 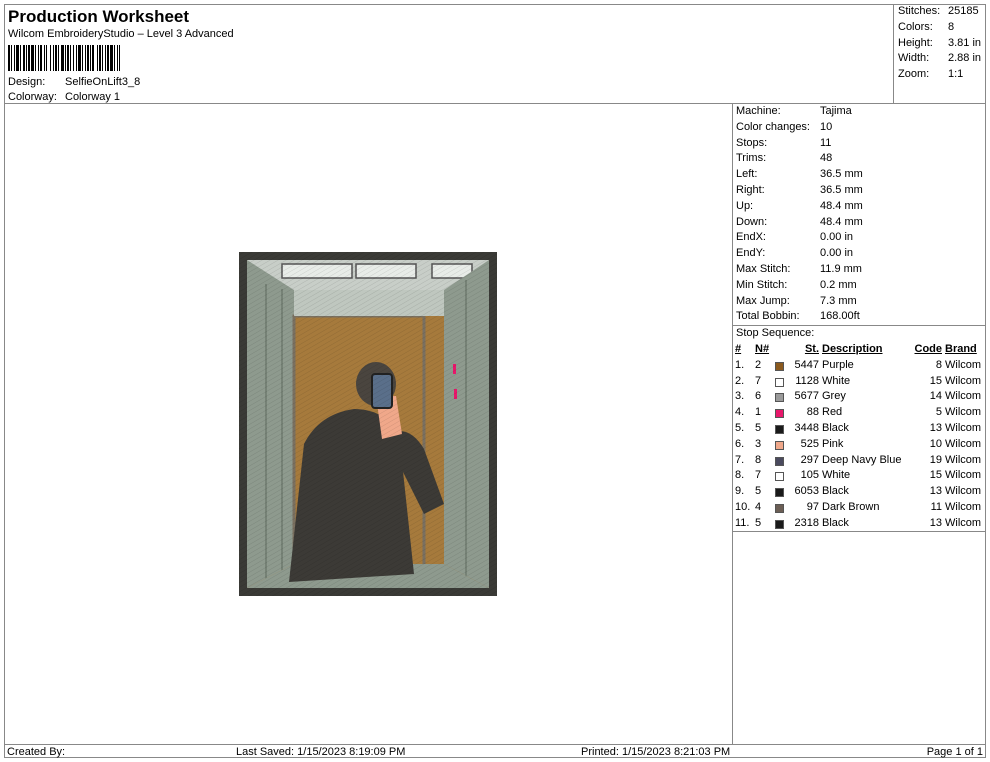 I want to click on row-stitches: 105, so click(x=798, y=476).